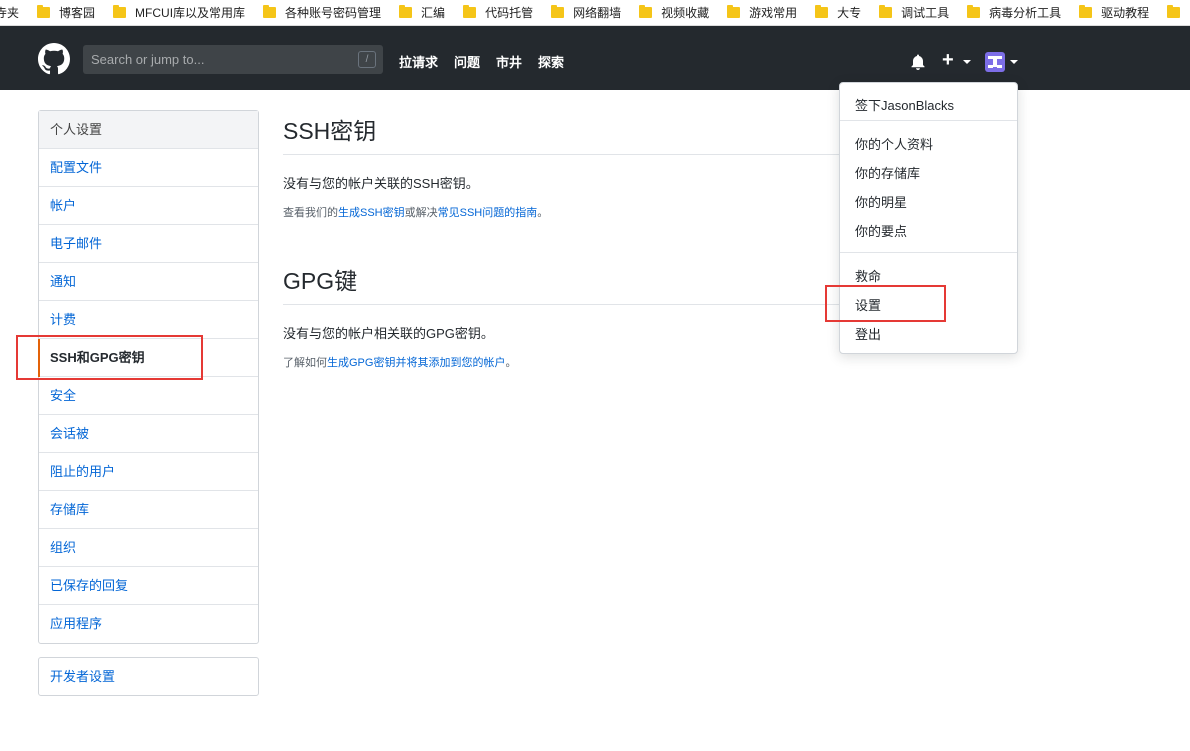  I want to click on bookmark-label: 各种账号密码管理, so click(333, 13).